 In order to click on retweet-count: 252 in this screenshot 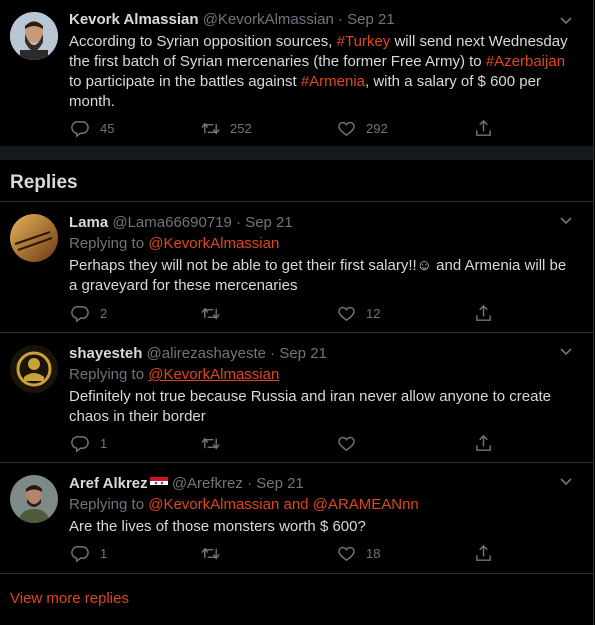, I will do `click(241, 128)`.